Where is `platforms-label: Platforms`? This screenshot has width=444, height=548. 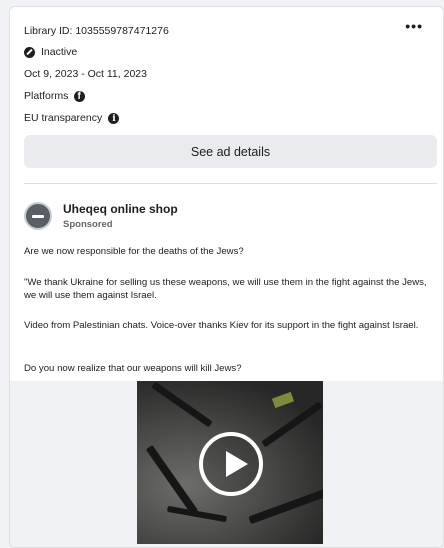 platforms-label: Platforms is located at coordinates (46, 96).